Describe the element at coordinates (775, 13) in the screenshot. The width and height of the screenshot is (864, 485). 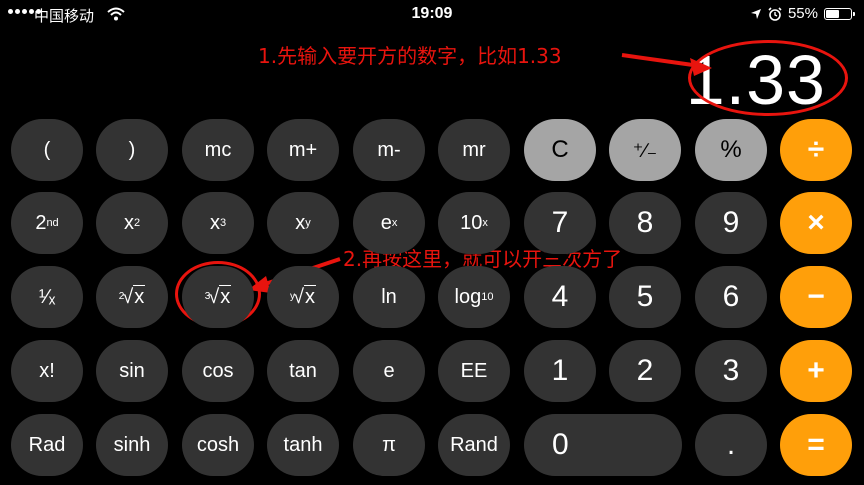
I see `alarm-icon` at that location.